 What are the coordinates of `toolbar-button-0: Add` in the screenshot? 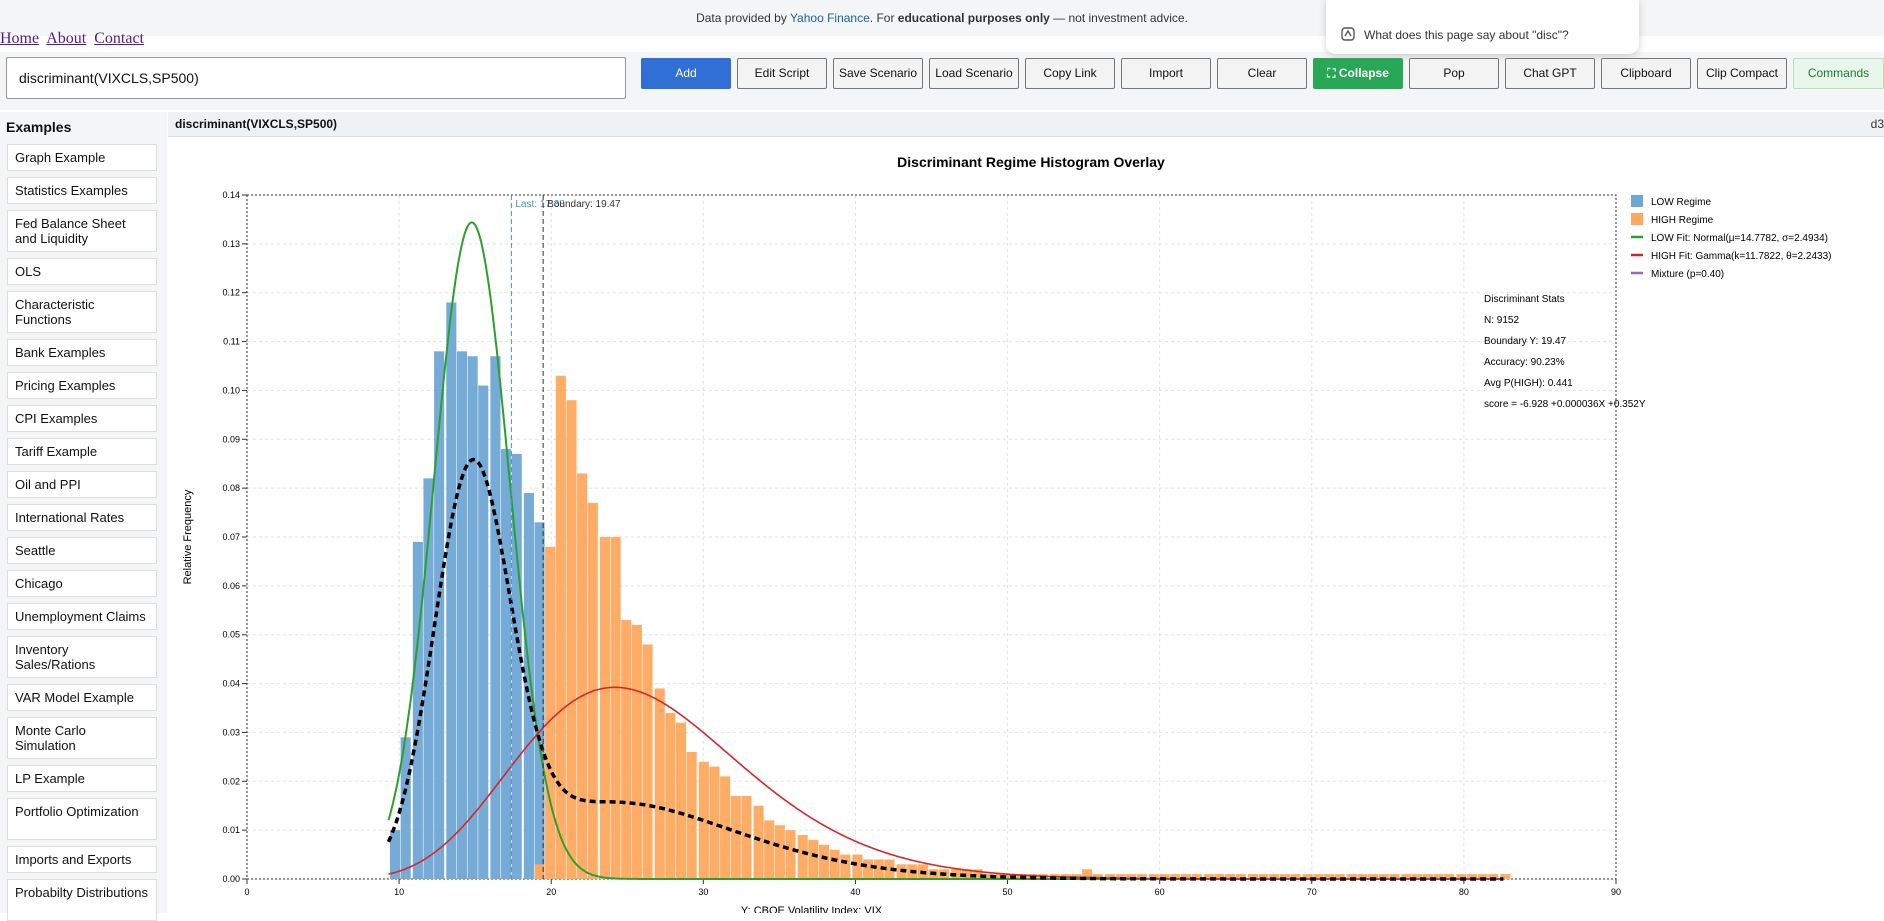 It's located at (686, 73).